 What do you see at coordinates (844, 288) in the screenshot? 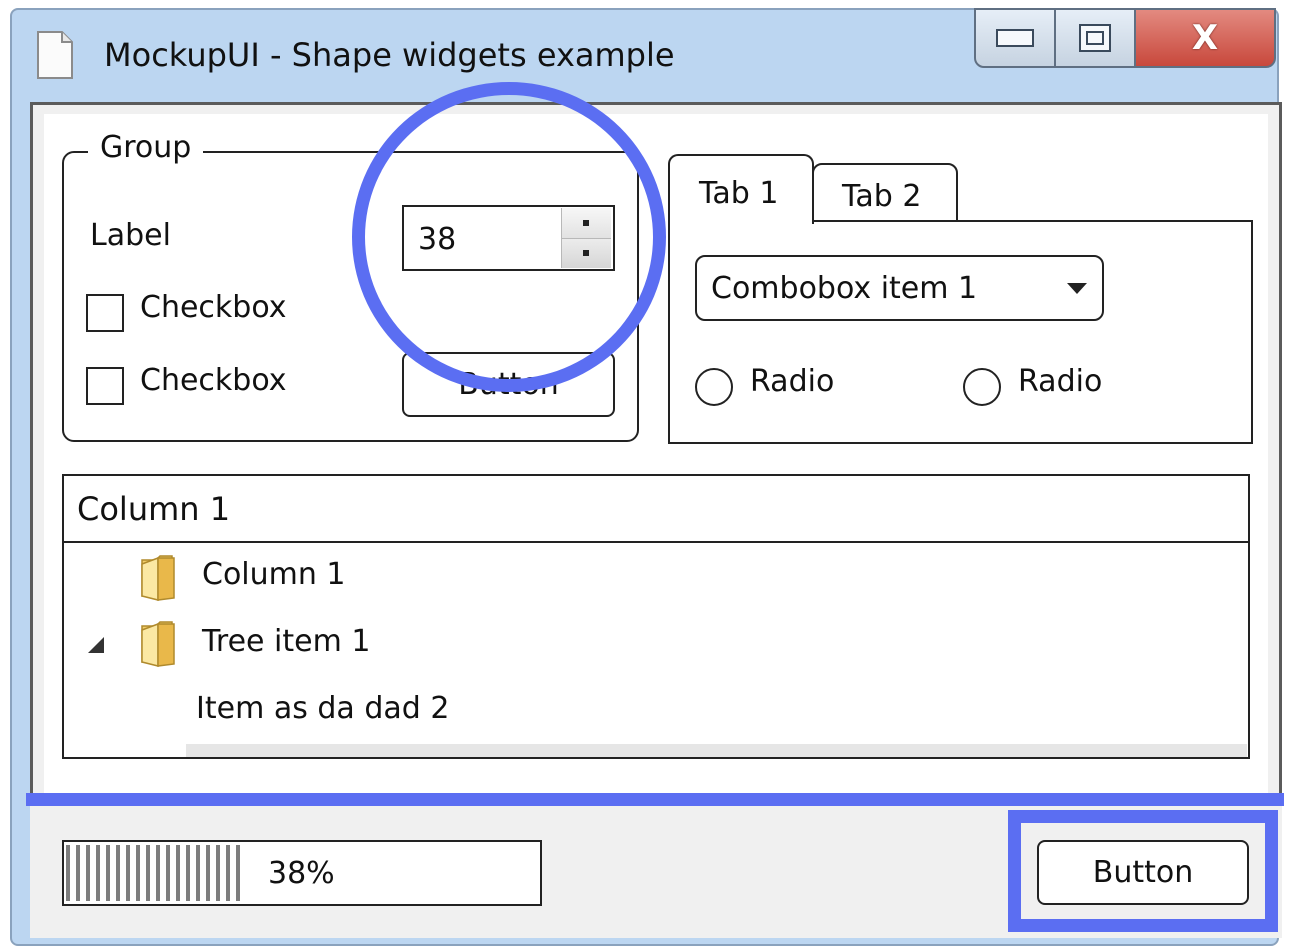
I see `combobox-value: Combobox item 1` at bounding box center [844, 288].